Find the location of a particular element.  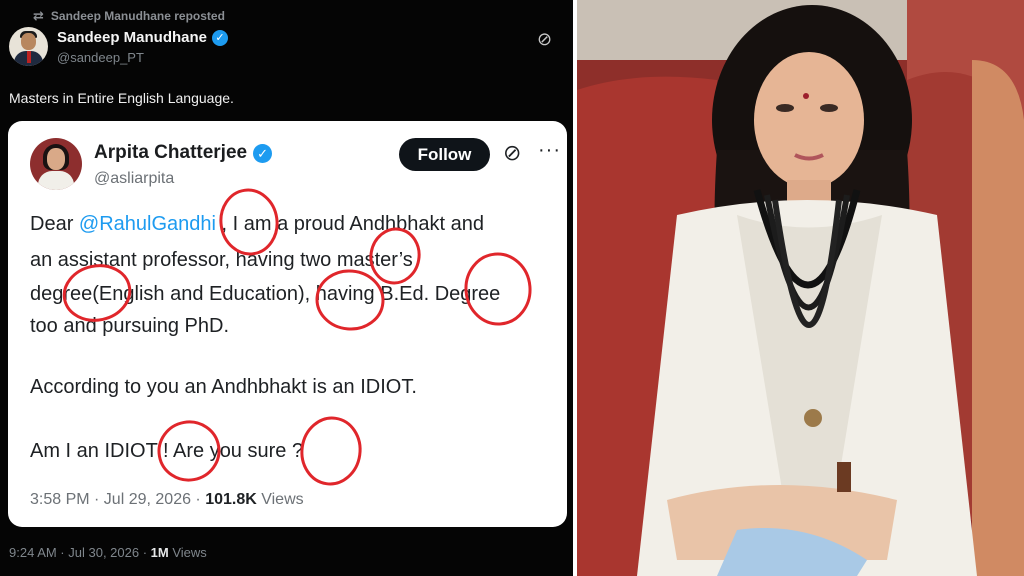

repost-text: Sandeep Manudhane reposted is located at coordinates (137, 16).